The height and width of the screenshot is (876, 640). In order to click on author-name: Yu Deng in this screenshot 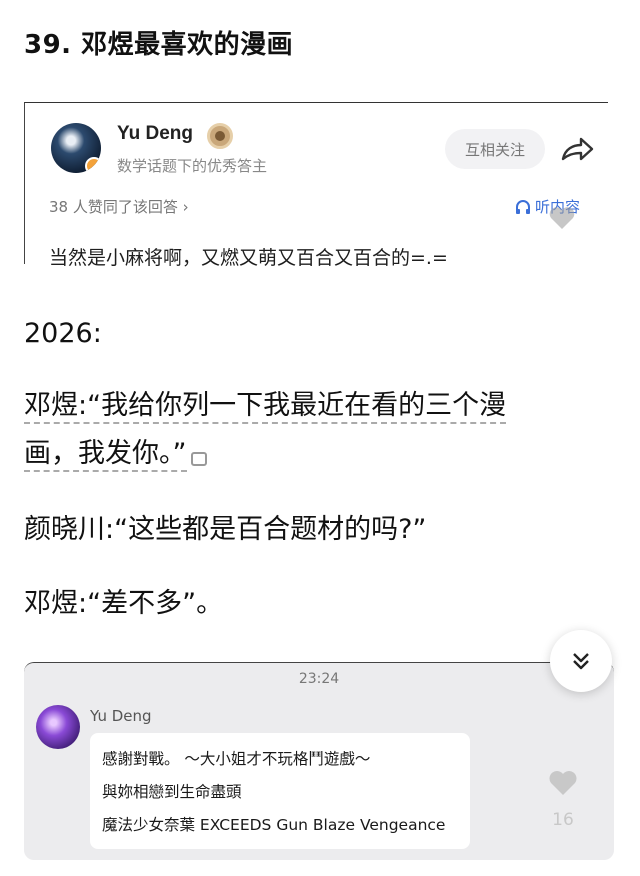, I will do `click(155, 134)`.